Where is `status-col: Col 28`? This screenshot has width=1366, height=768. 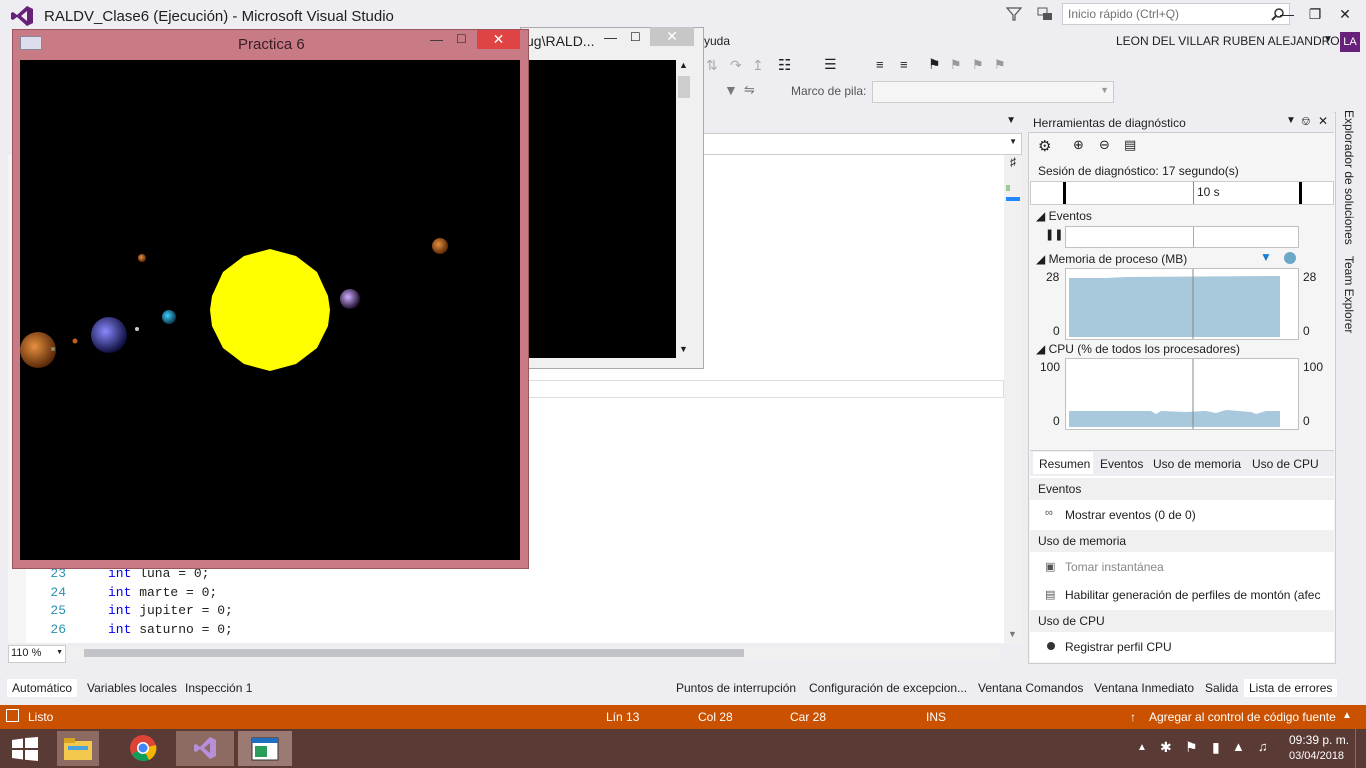 status-col: Col 28 is located at coordinates (715, 717).